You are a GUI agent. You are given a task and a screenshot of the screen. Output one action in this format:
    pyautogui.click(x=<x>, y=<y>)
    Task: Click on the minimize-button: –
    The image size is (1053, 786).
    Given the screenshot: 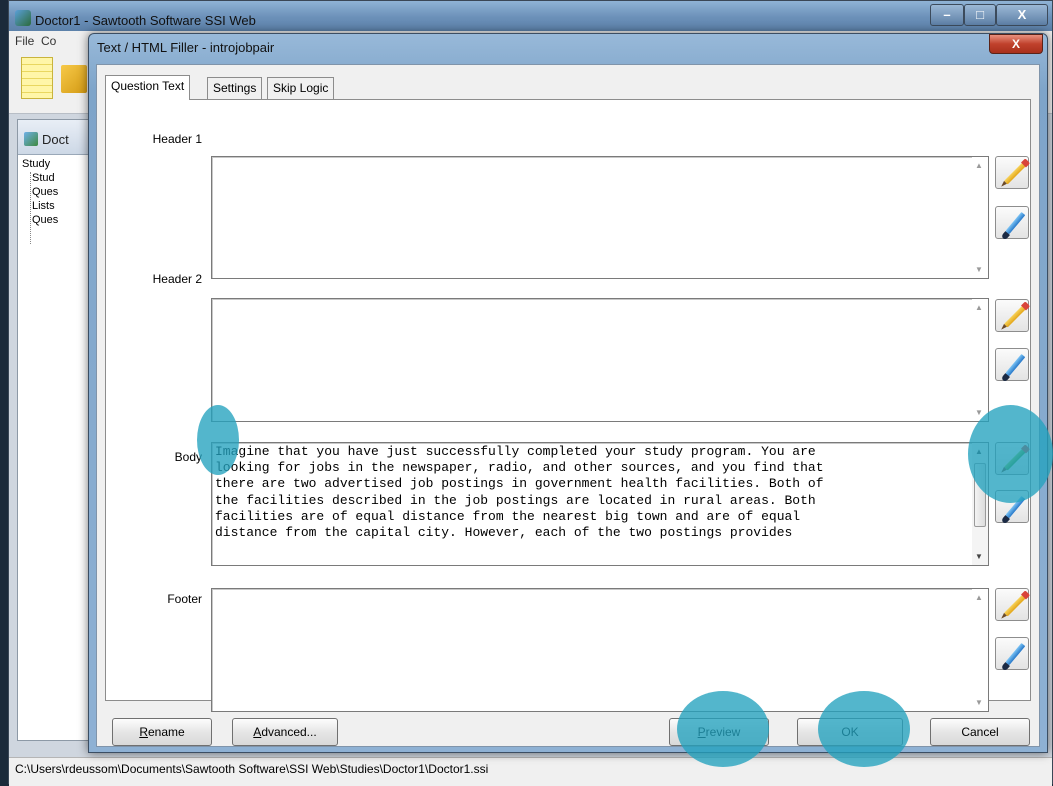 What is the action you would take?
    pyautogui.click(x=947, y=15)
    